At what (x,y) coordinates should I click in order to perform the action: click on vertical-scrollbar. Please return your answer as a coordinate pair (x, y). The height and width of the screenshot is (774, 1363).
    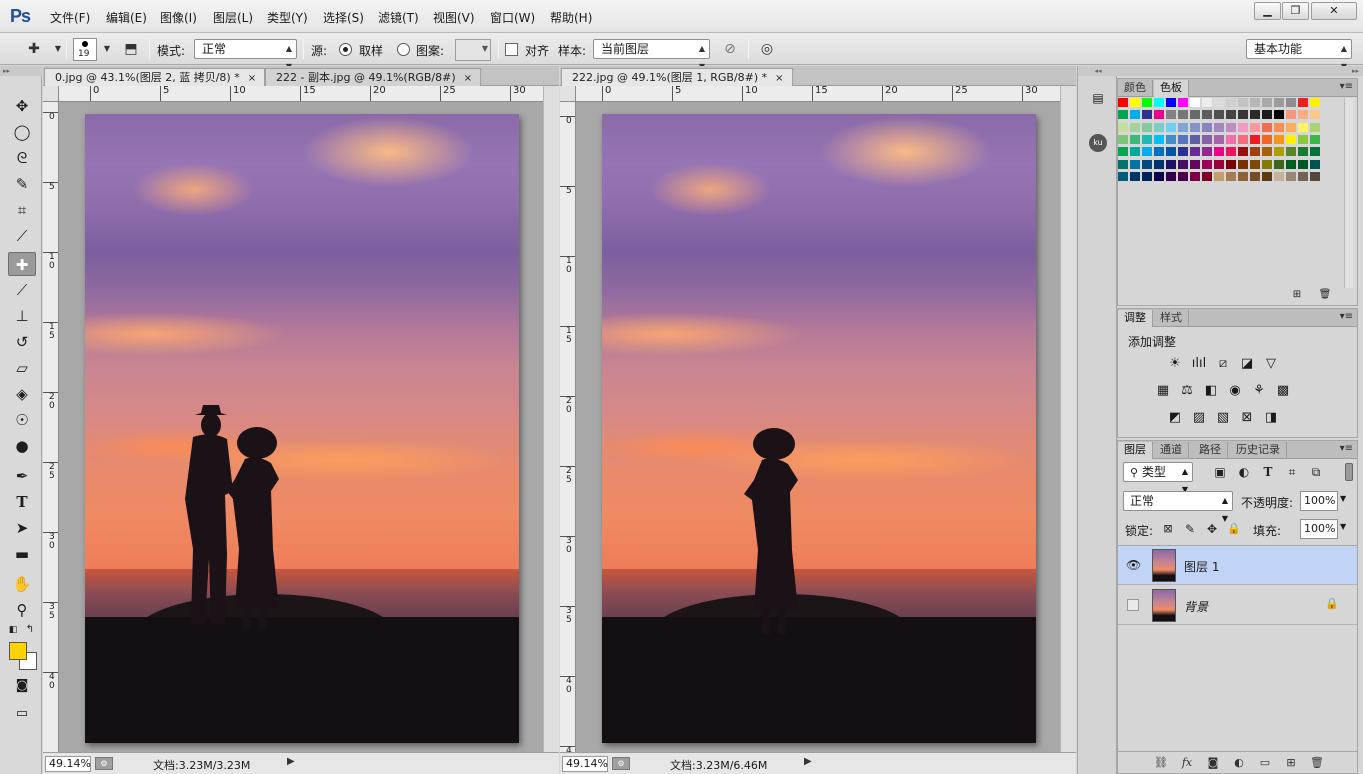
    Looking at the image, I should click on (1068, 419).